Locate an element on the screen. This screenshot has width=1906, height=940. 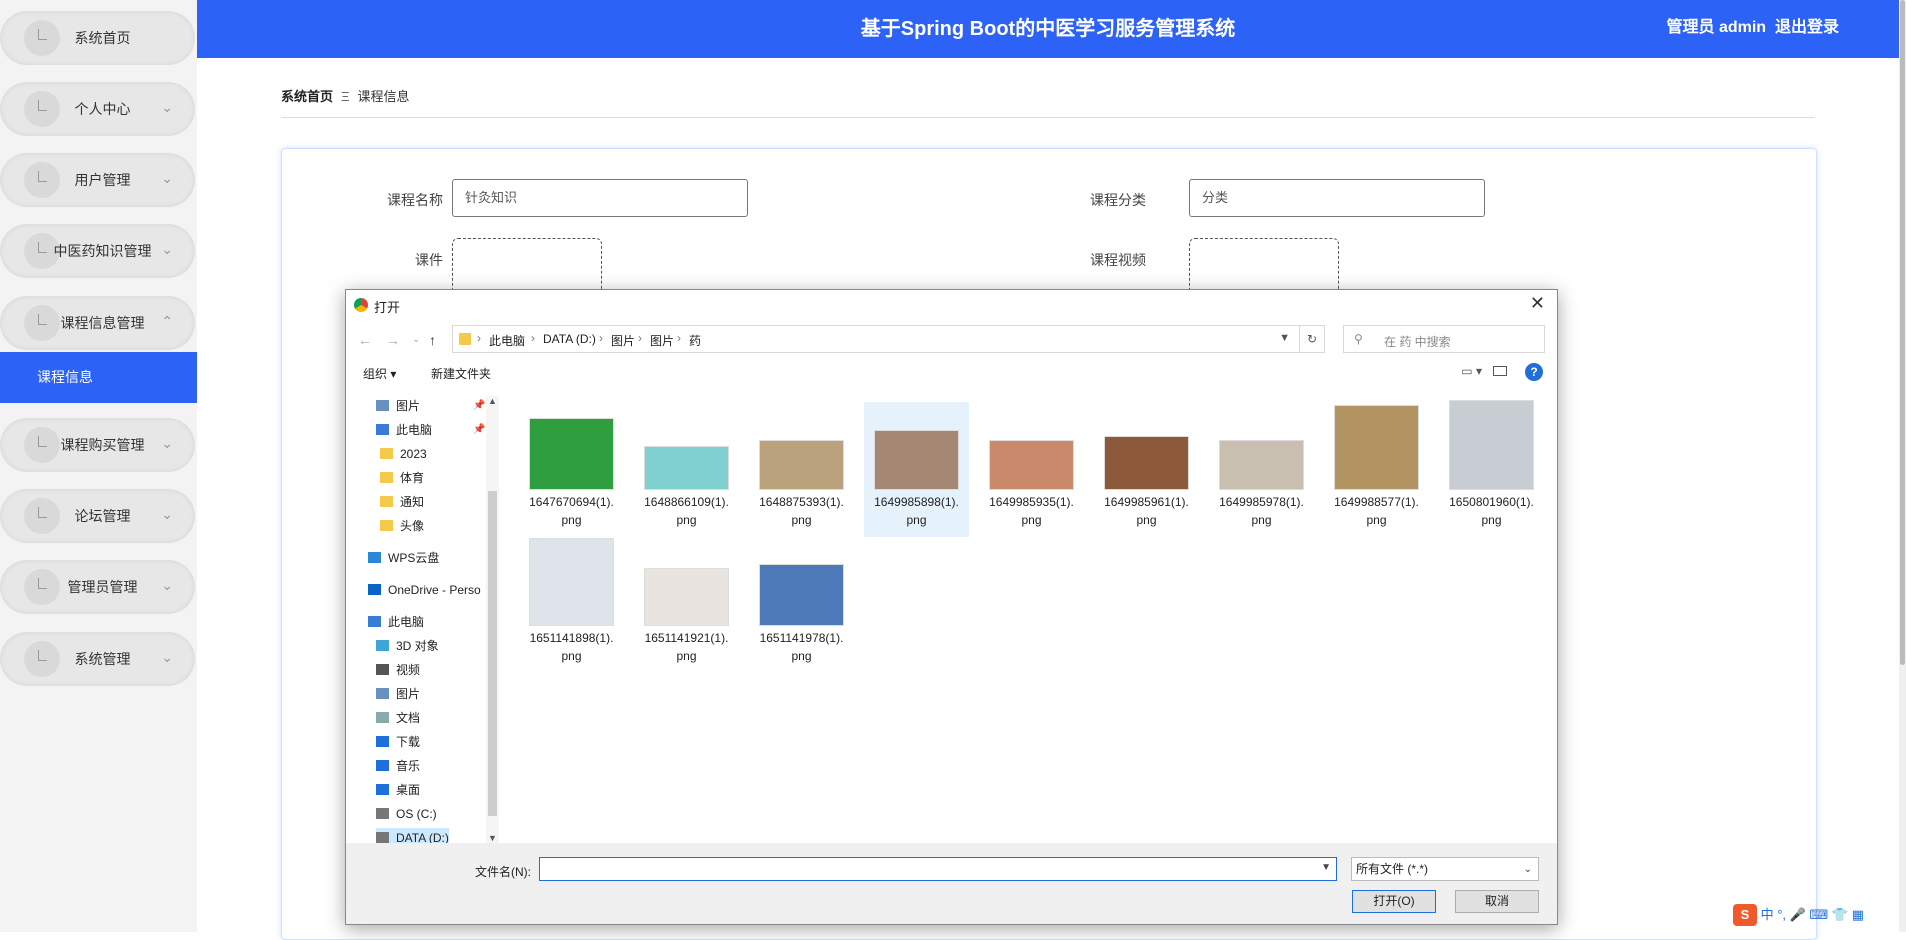
path-pictures-2: 图片 is located at coordinates (662, 340).